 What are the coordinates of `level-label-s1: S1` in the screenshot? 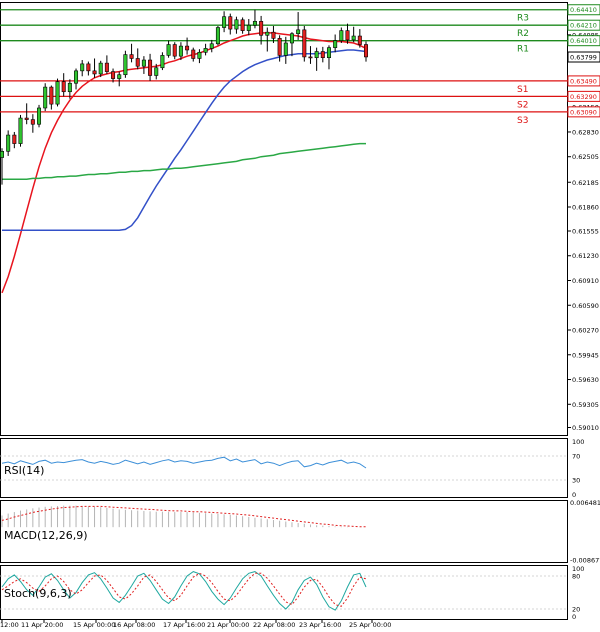 It's located at (522, 90).